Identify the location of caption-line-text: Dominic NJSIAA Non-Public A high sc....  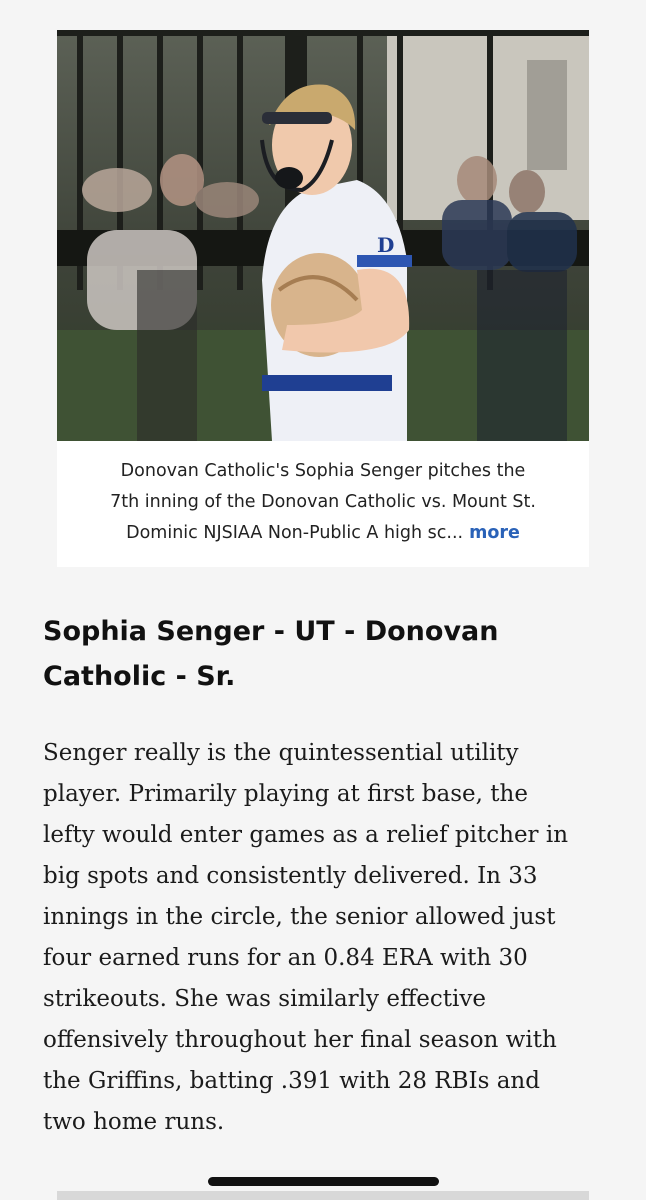
(295, 533).